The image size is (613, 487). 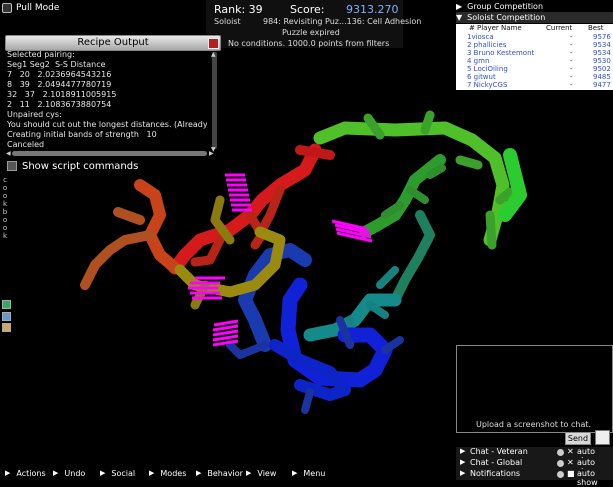 I want to click on recipe-vertical-scrollbar, so click(x=214, y=100).